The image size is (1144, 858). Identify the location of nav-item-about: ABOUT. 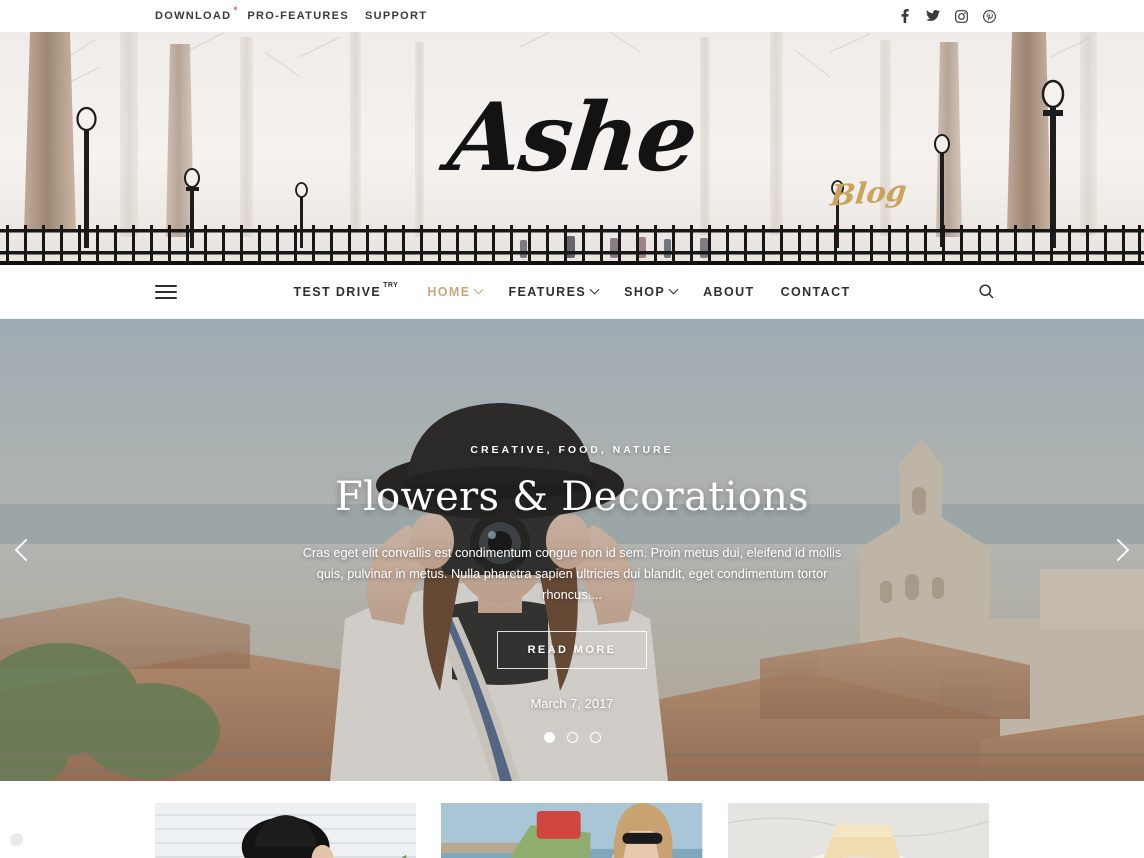
(728, 292).